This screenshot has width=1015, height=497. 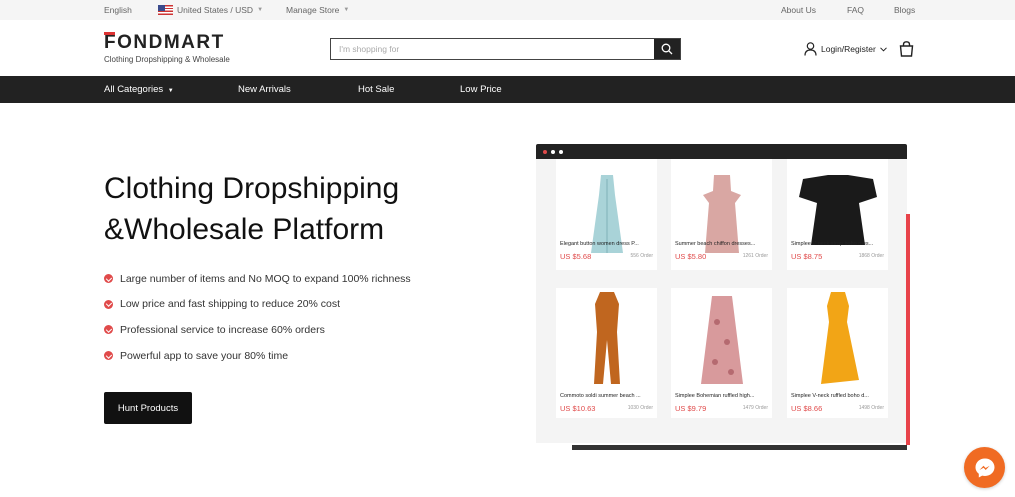 I want to click on blogs-link: Blogs, so click(x=904, y=10).